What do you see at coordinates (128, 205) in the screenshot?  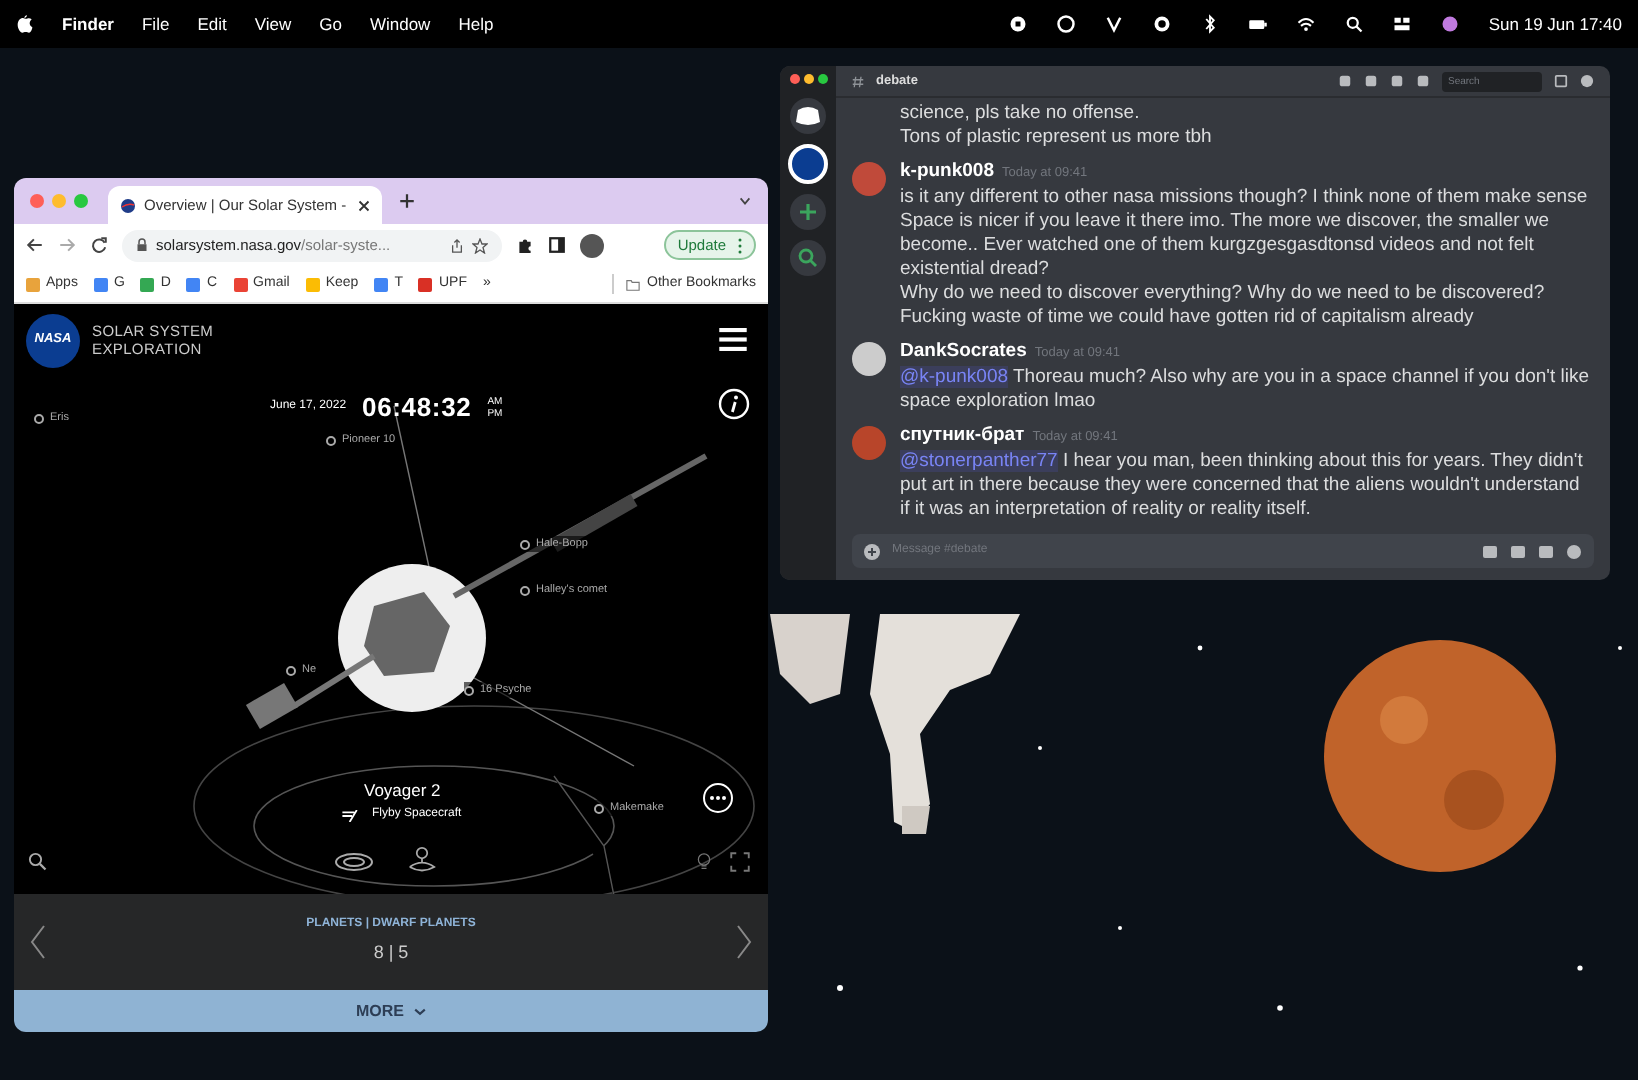 I see `globe-icon` at bounding box center [128, 205].